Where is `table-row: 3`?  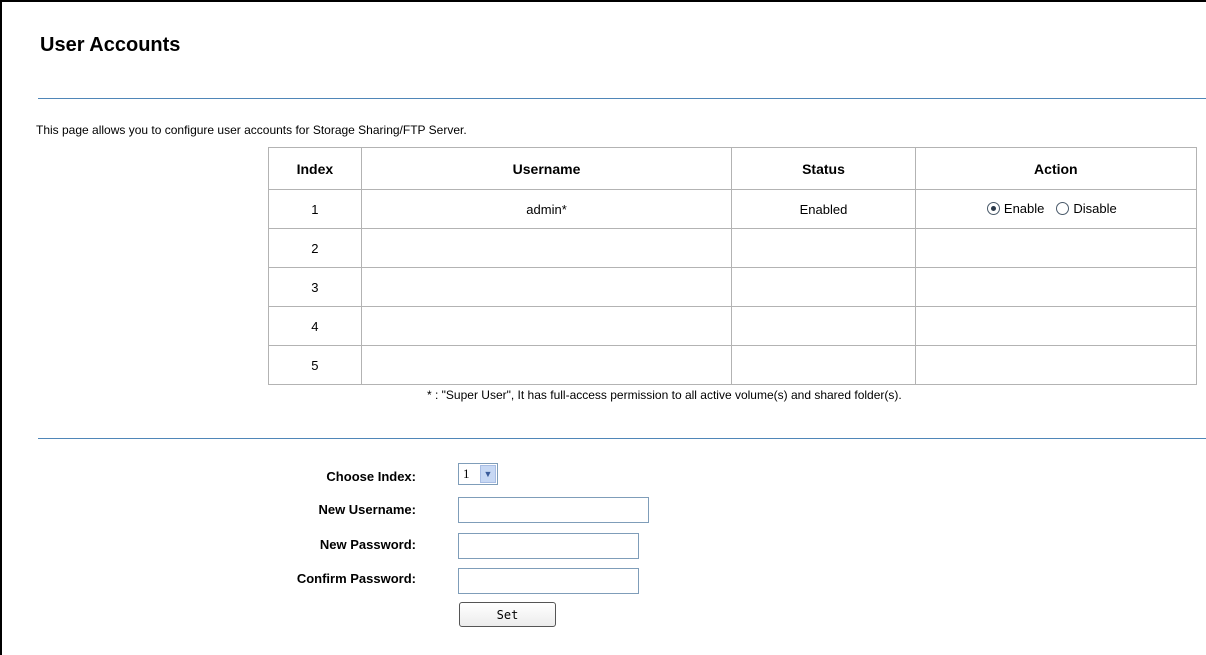 table-row: 3 is located at coordinates (733, 287).